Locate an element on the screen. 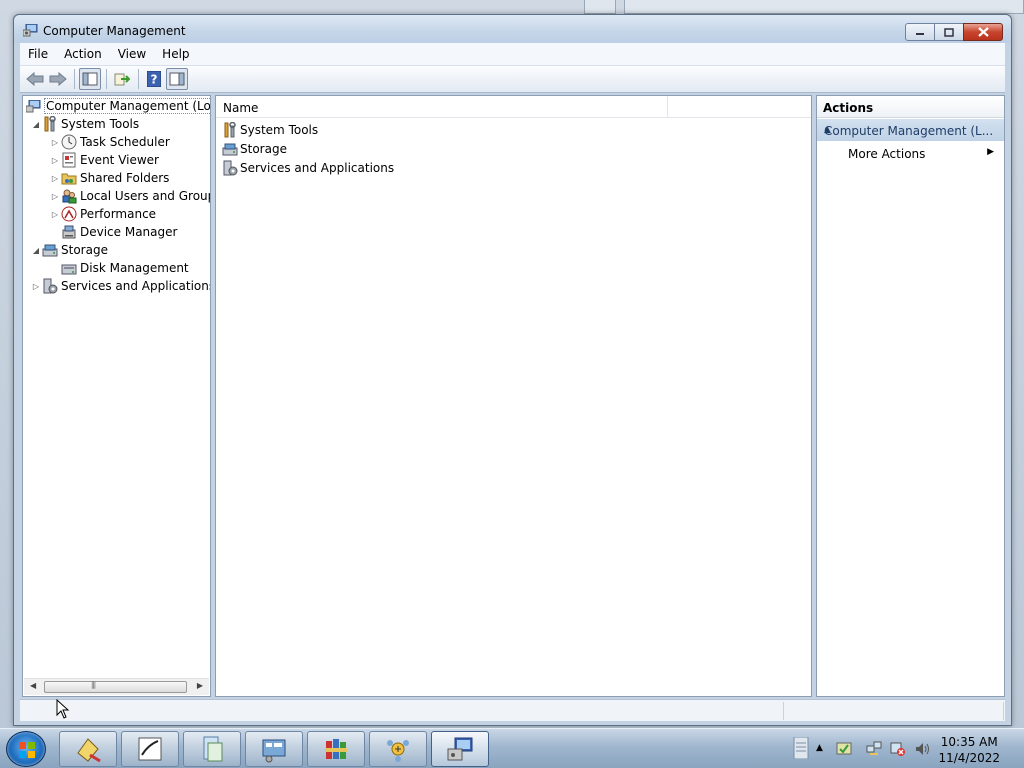  clock-time: 10:35 AM is located at coordinates (969, 742).